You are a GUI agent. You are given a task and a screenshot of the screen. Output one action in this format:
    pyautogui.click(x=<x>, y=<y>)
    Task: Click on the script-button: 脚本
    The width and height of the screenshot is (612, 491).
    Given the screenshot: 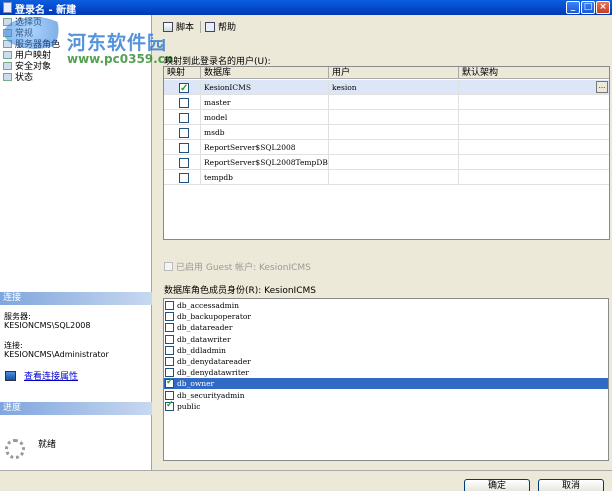 What is the action you would take?
    pyautogui.click(x=178, y=26)
    